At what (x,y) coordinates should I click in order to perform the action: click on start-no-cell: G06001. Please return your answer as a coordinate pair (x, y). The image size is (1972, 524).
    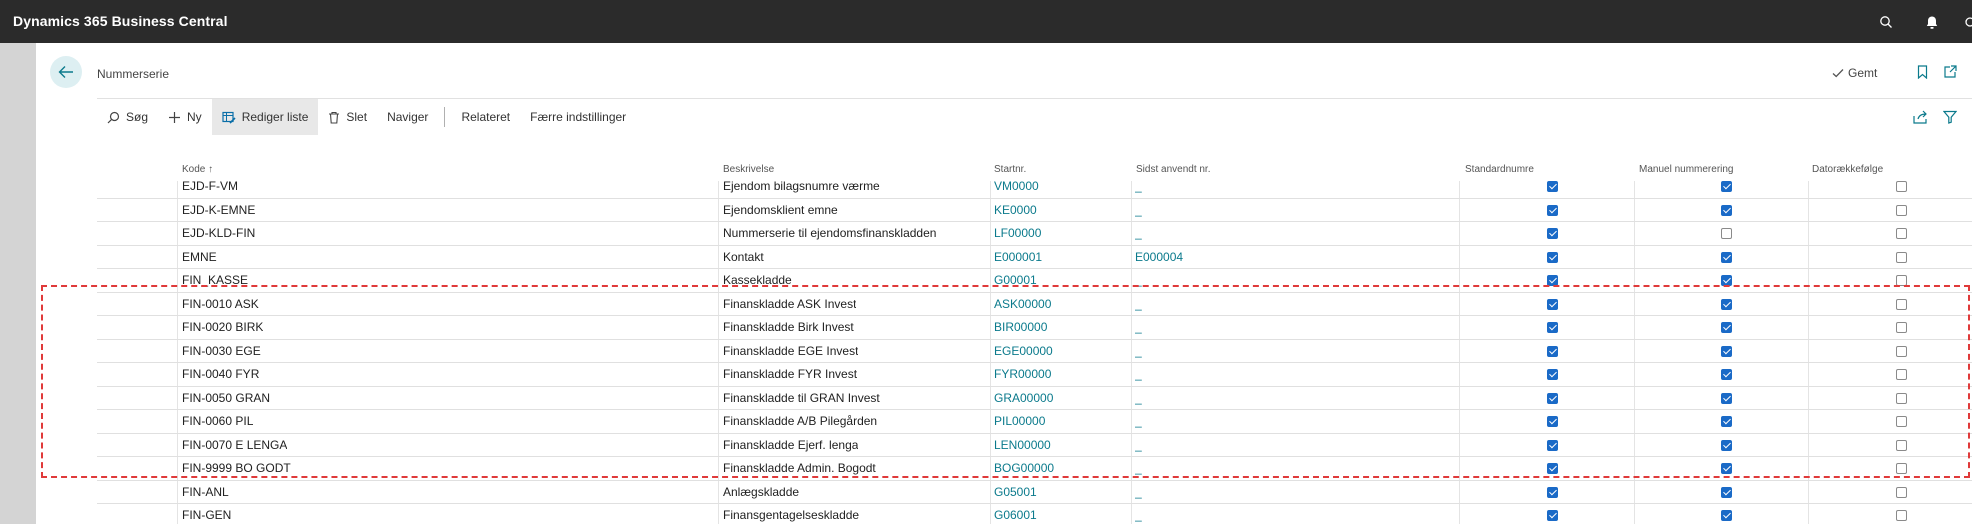
    Looking at the image, I should click on (1015, 514).